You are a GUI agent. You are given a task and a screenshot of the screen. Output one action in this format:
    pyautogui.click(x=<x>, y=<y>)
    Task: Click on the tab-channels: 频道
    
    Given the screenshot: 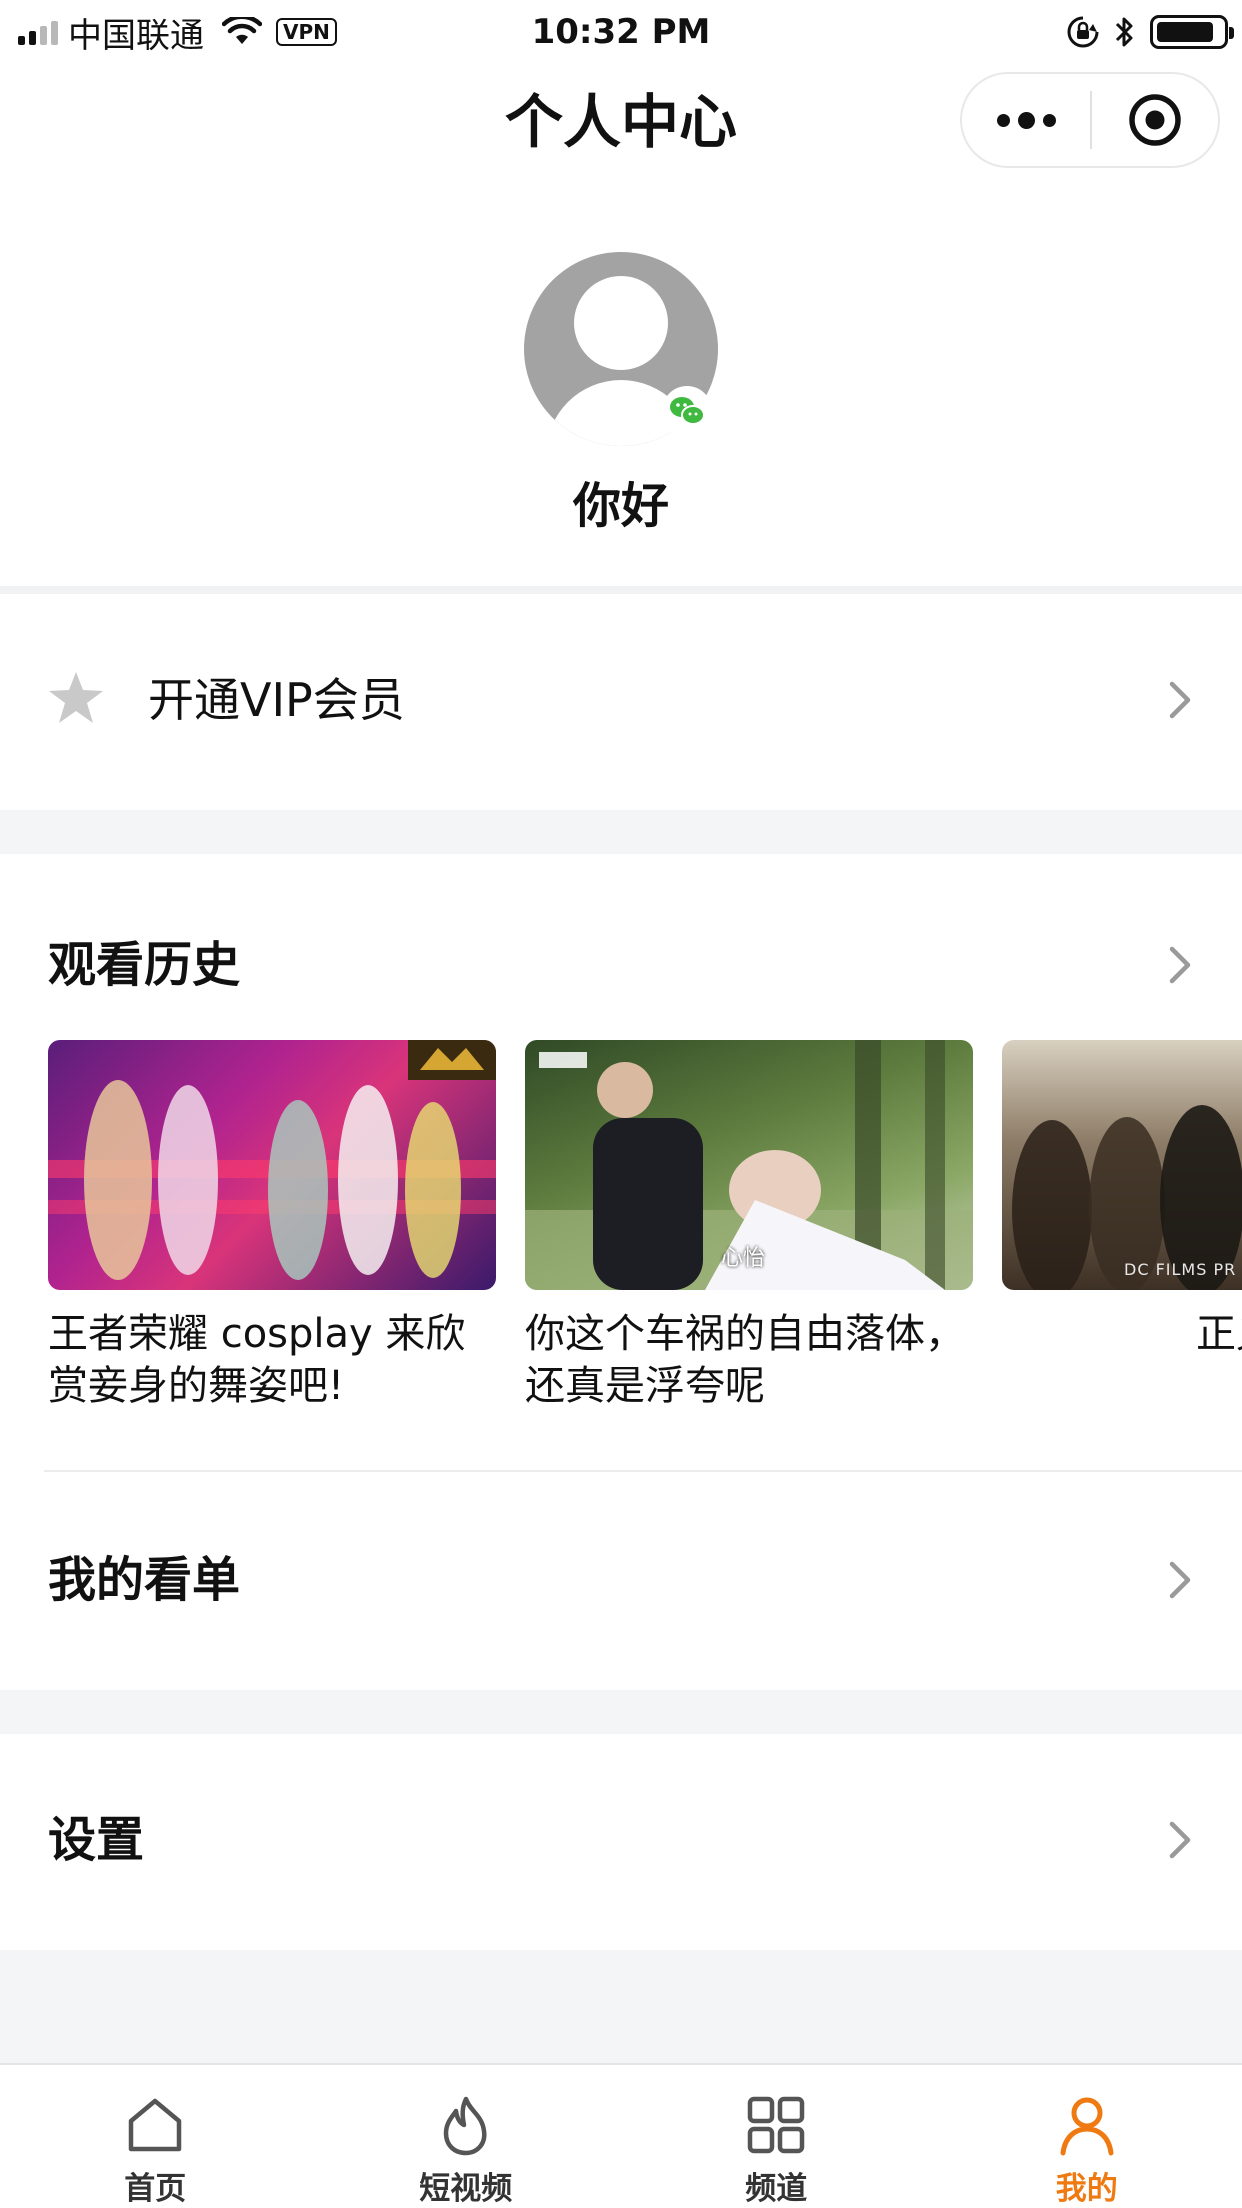 What is the action you would take?
    pyautogui.click(x=776, y=2136)
    